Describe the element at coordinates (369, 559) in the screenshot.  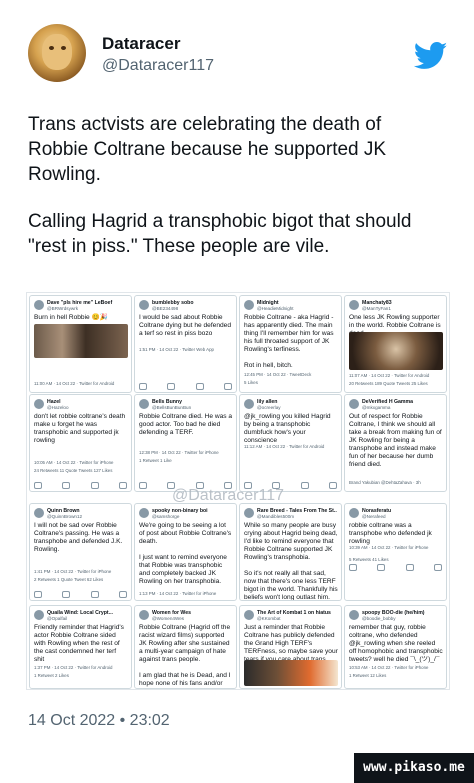
I see `card-stats: 5 Retweets 41 Likes` at that location.